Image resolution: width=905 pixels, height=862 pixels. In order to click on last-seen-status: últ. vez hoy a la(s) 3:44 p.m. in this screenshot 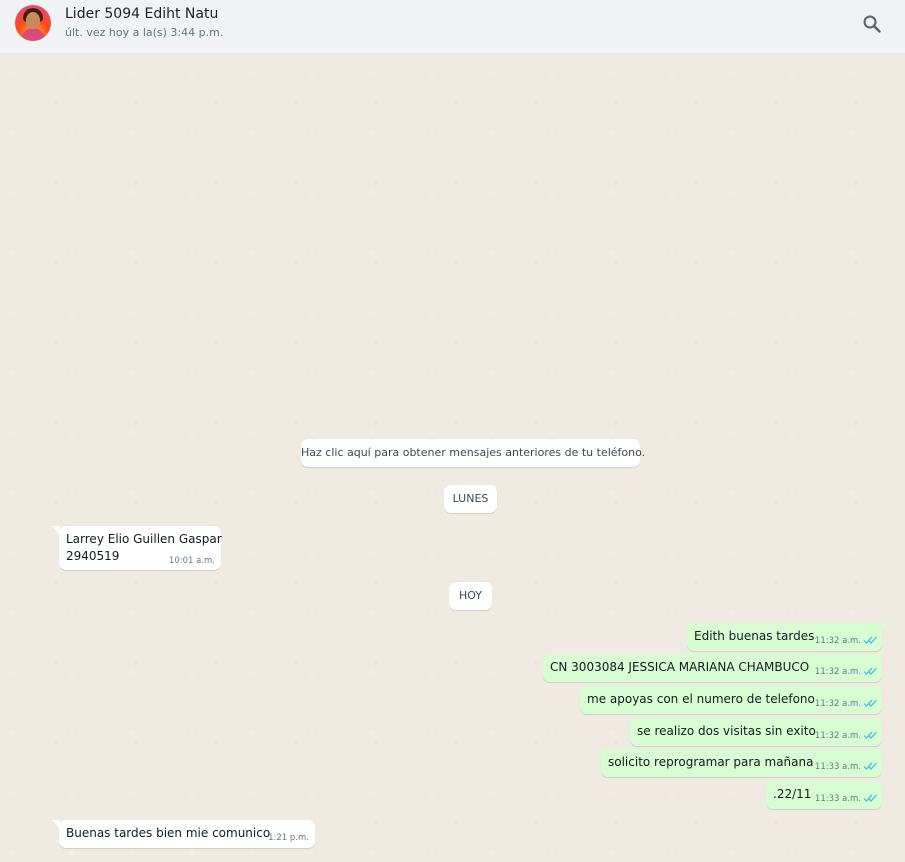, I will do `click(144, 32)`.